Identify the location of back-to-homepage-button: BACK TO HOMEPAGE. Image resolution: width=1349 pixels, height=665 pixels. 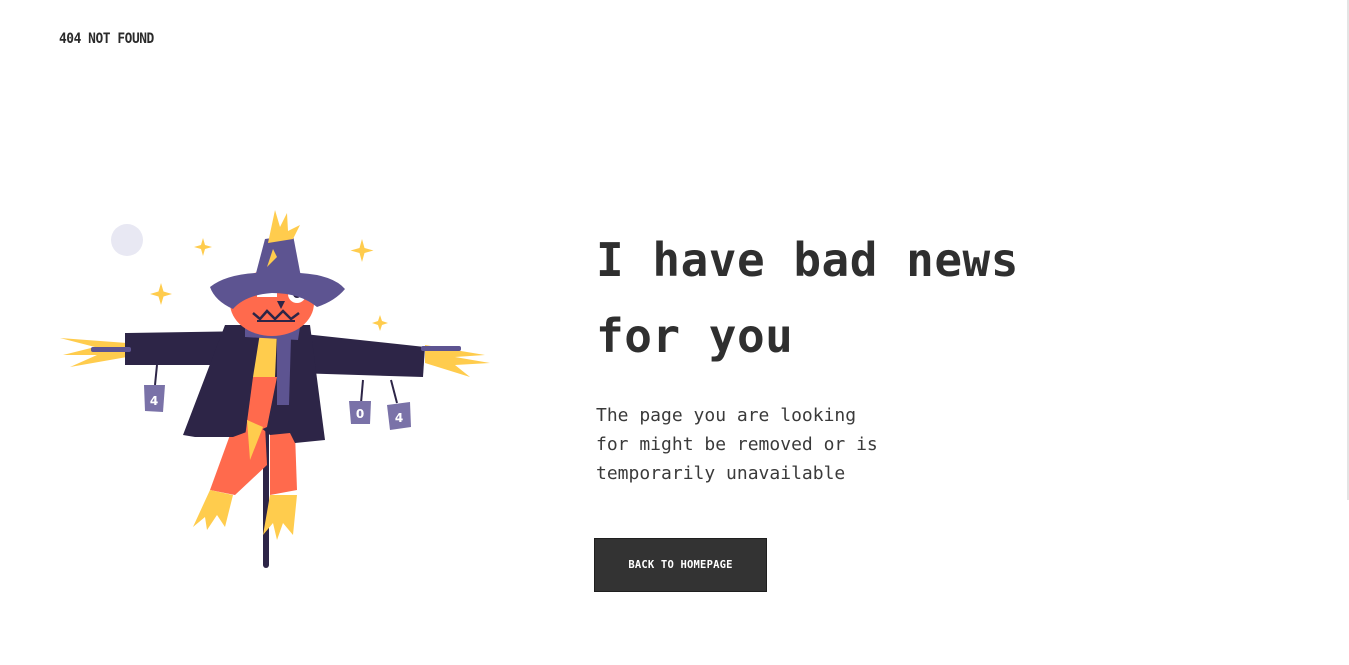
(680, 565).